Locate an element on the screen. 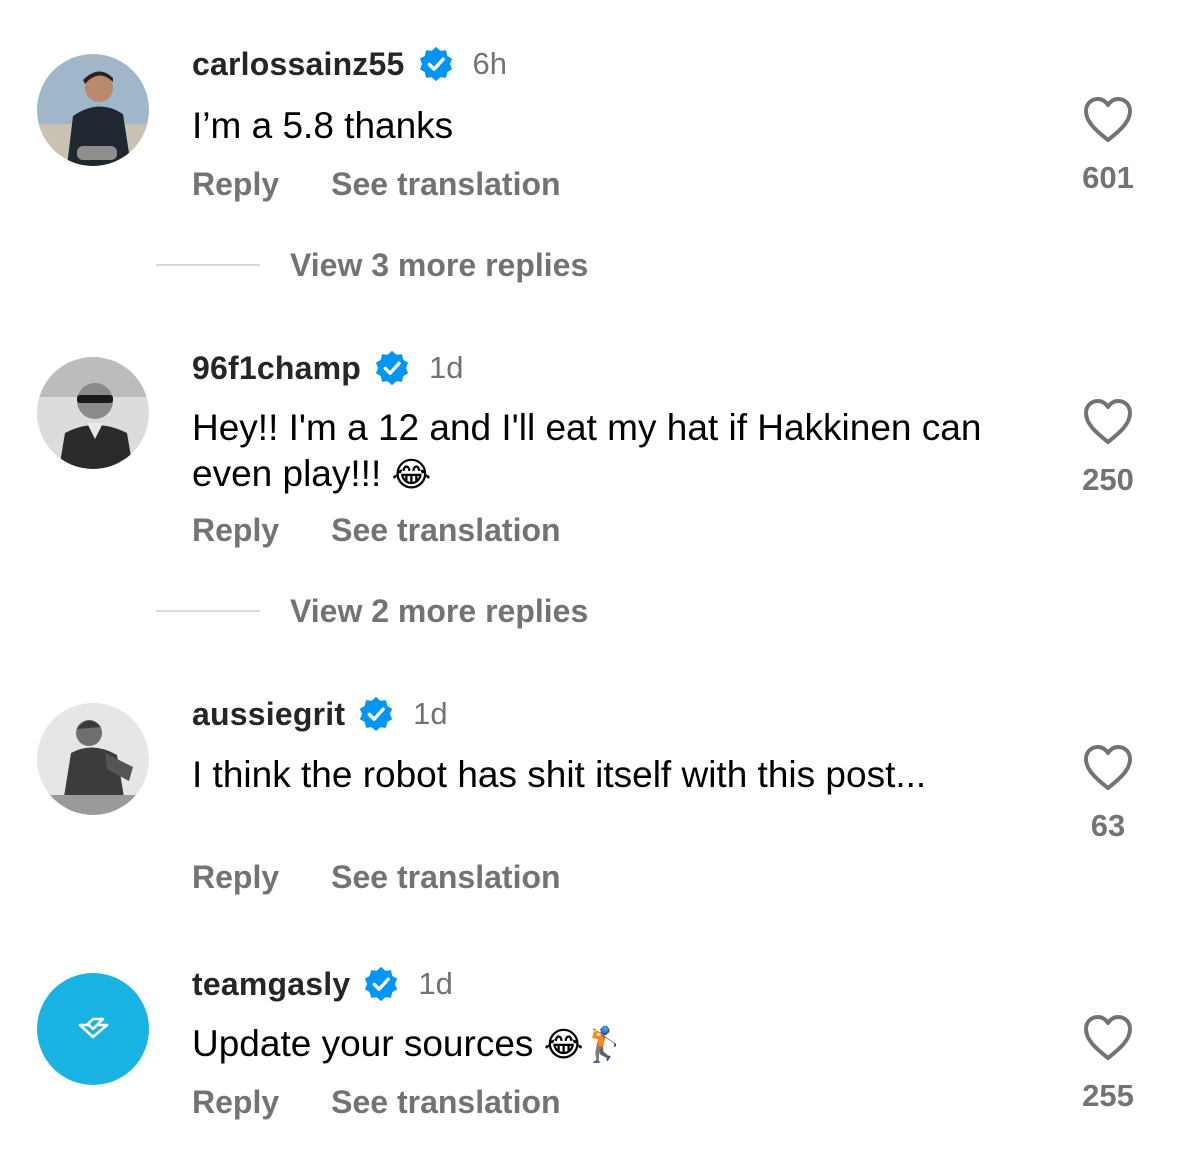 The width and height of the screenshot is (1200, 1175). comment-meta: aussiegrit 1d is located at coordinates (320, 714).